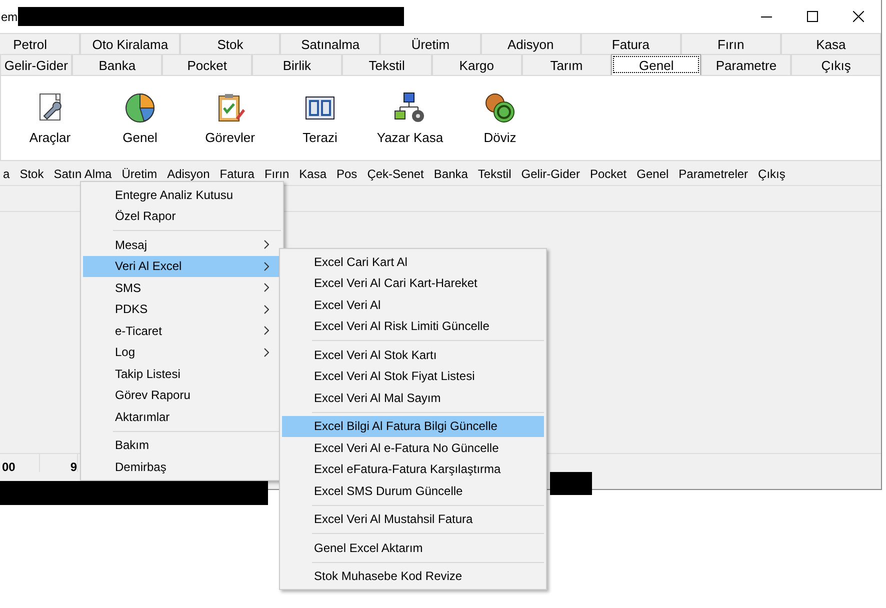 The height and width of the screenshot is (608, 886). What do you see at coordinates (413, 491) in the screenshot?
I see `menu-item: Excel SMS Durum Güncelle` at bounding box center [413, 491].